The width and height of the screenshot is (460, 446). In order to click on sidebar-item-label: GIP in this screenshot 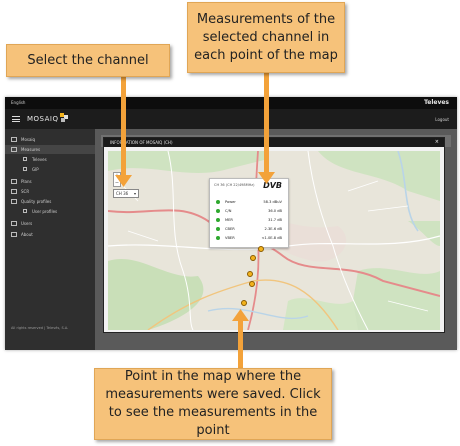, I will do `click(35, 169)`.